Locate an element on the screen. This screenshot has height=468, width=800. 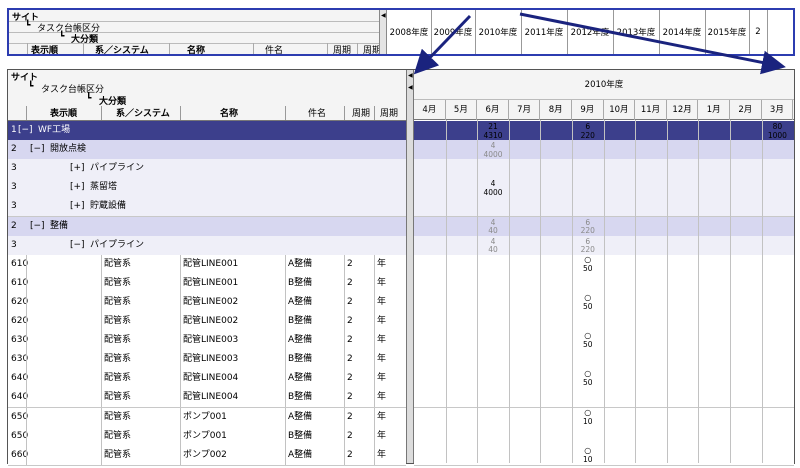
overview-col-name: 名称 is located at coordinates (196, 49).